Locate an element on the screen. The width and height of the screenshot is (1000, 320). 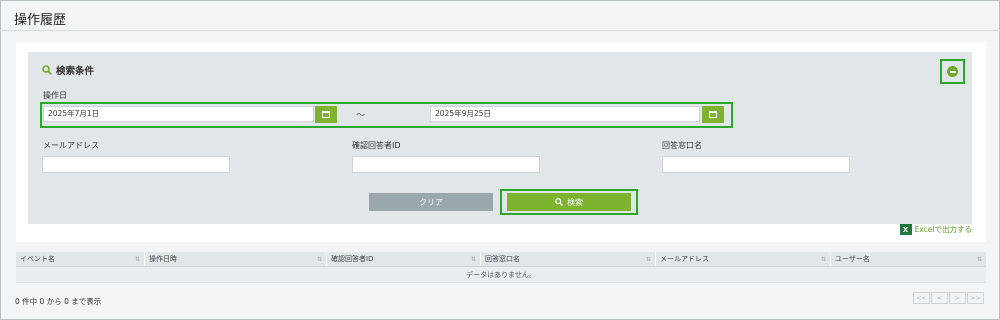
date-from-calendar-button is located at coordinates (326, 114).